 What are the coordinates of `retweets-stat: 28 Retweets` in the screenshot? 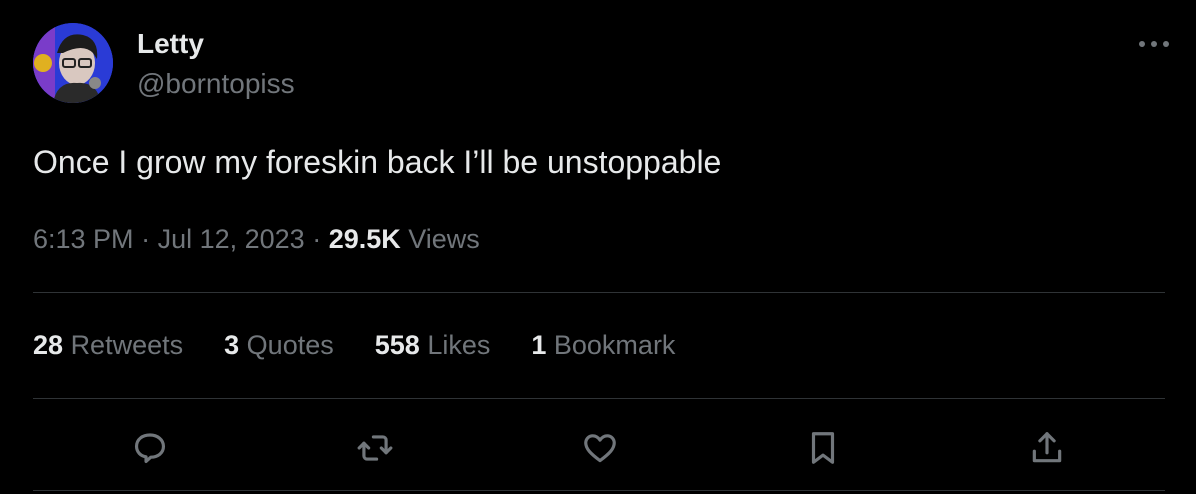 It's located at (108, 345).